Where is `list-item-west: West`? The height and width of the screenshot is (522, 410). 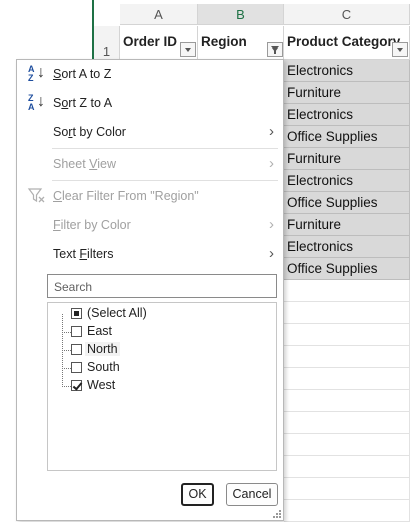 list-item-west: West is located at coordinates (162, 386).